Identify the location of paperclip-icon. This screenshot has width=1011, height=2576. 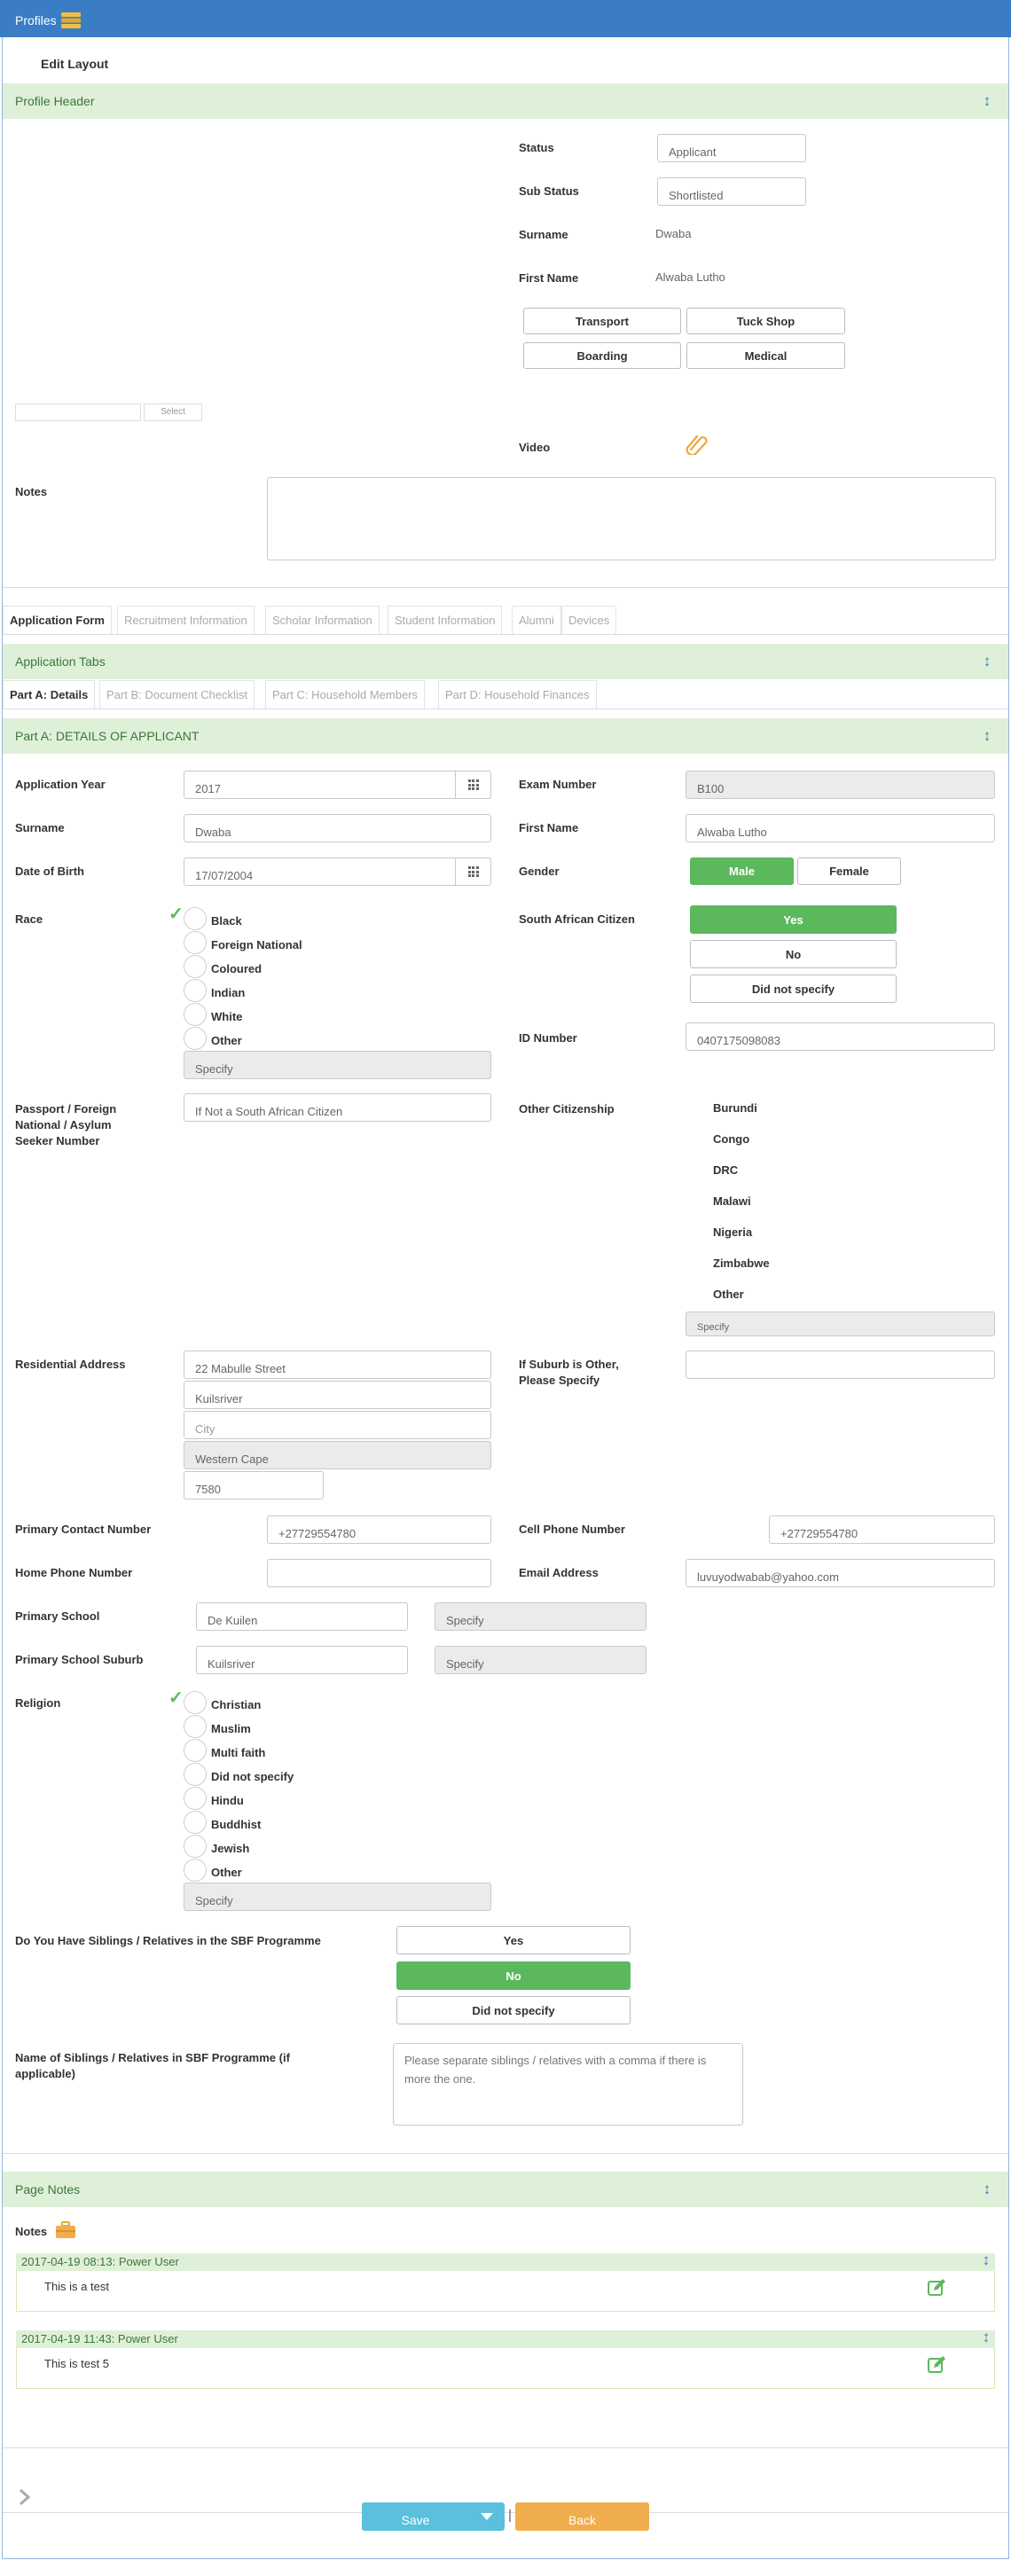
(696, 443).